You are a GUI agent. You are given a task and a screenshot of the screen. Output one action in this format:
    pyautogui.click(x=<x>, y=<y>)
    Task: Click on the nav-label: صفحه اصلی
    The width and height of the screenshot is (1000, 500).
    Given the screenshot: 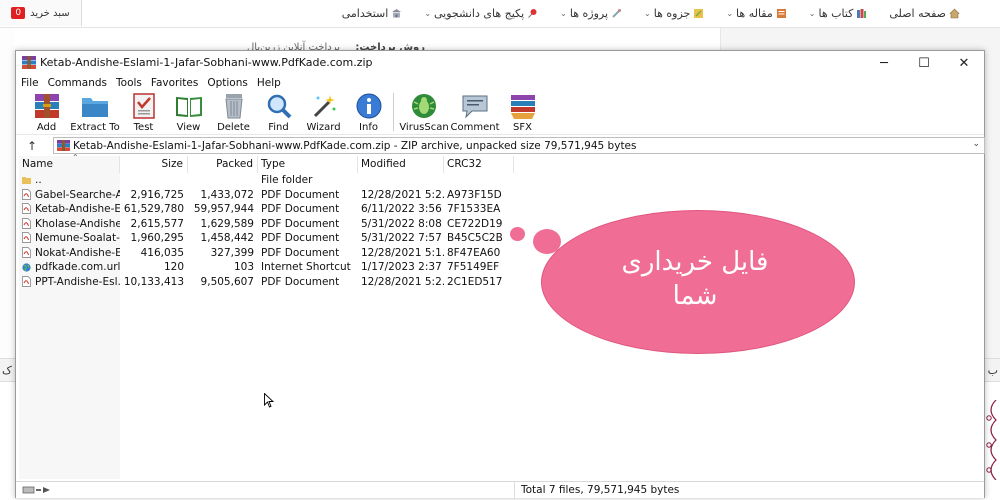 What is the action you would take?
    pyautogui.click(x=917, y=13)
    